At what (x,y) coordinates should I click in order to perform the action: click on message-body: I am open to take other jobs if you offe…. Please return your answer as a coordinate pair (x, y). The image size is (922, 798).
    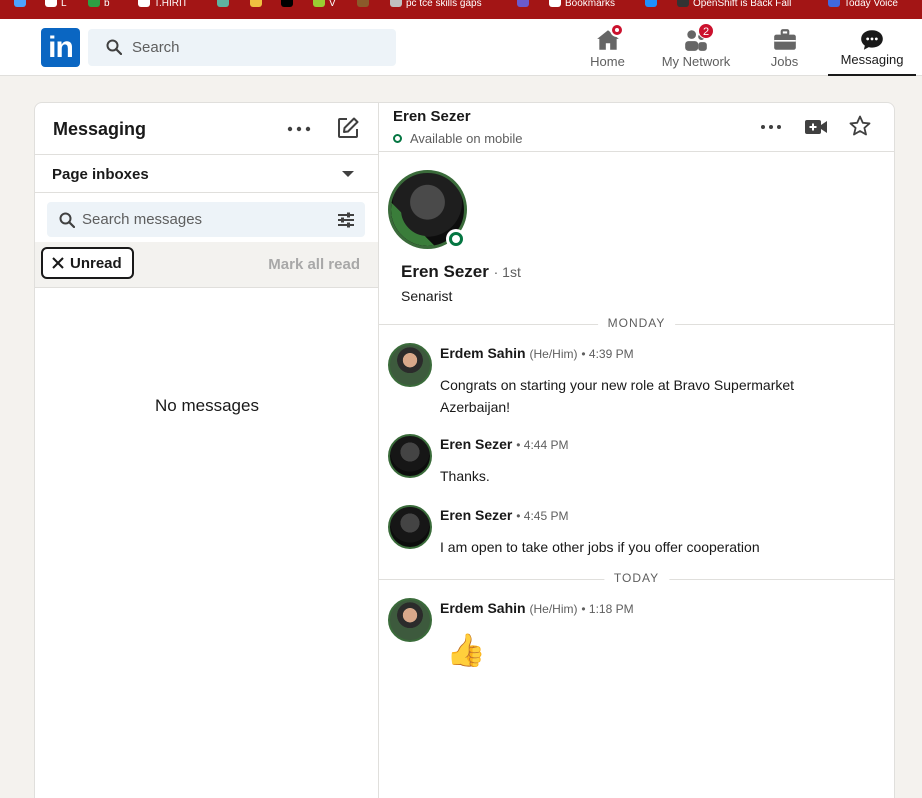
    Looking at the image, I should click on (600, 547).